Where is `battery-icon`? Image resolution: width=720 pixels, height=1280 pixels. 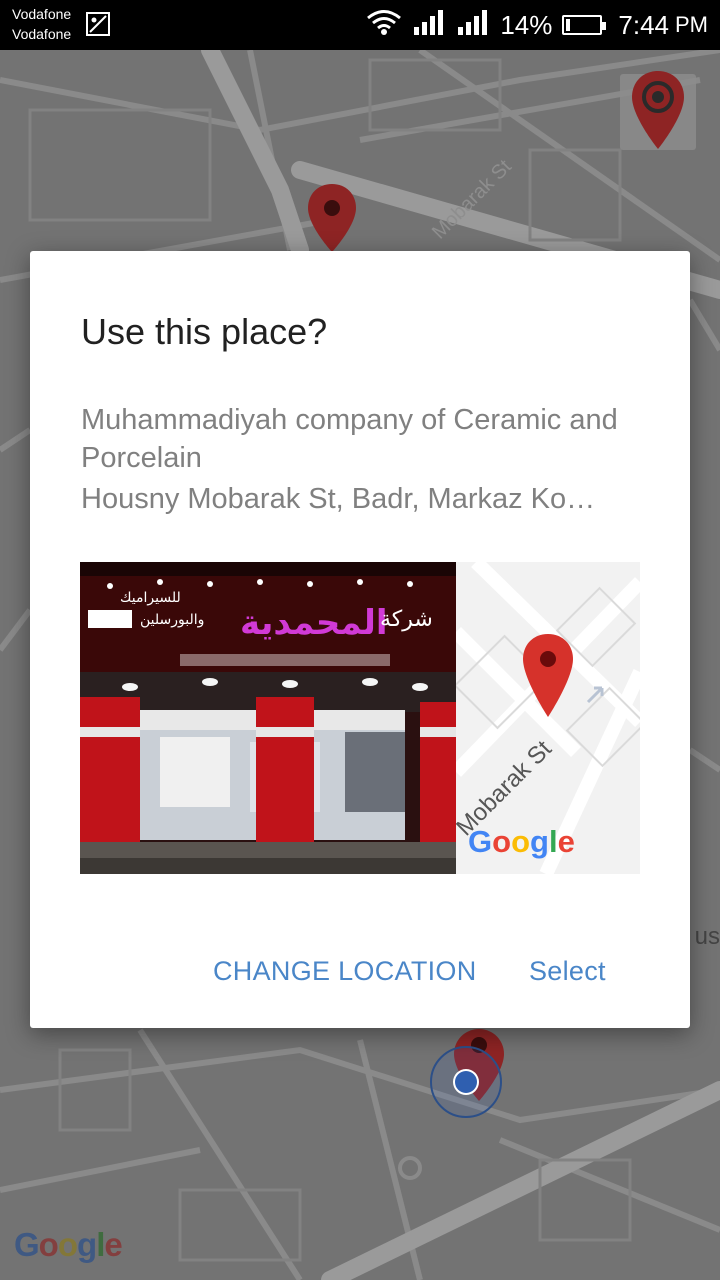 battery-icon is located at coordinates (584, 25).